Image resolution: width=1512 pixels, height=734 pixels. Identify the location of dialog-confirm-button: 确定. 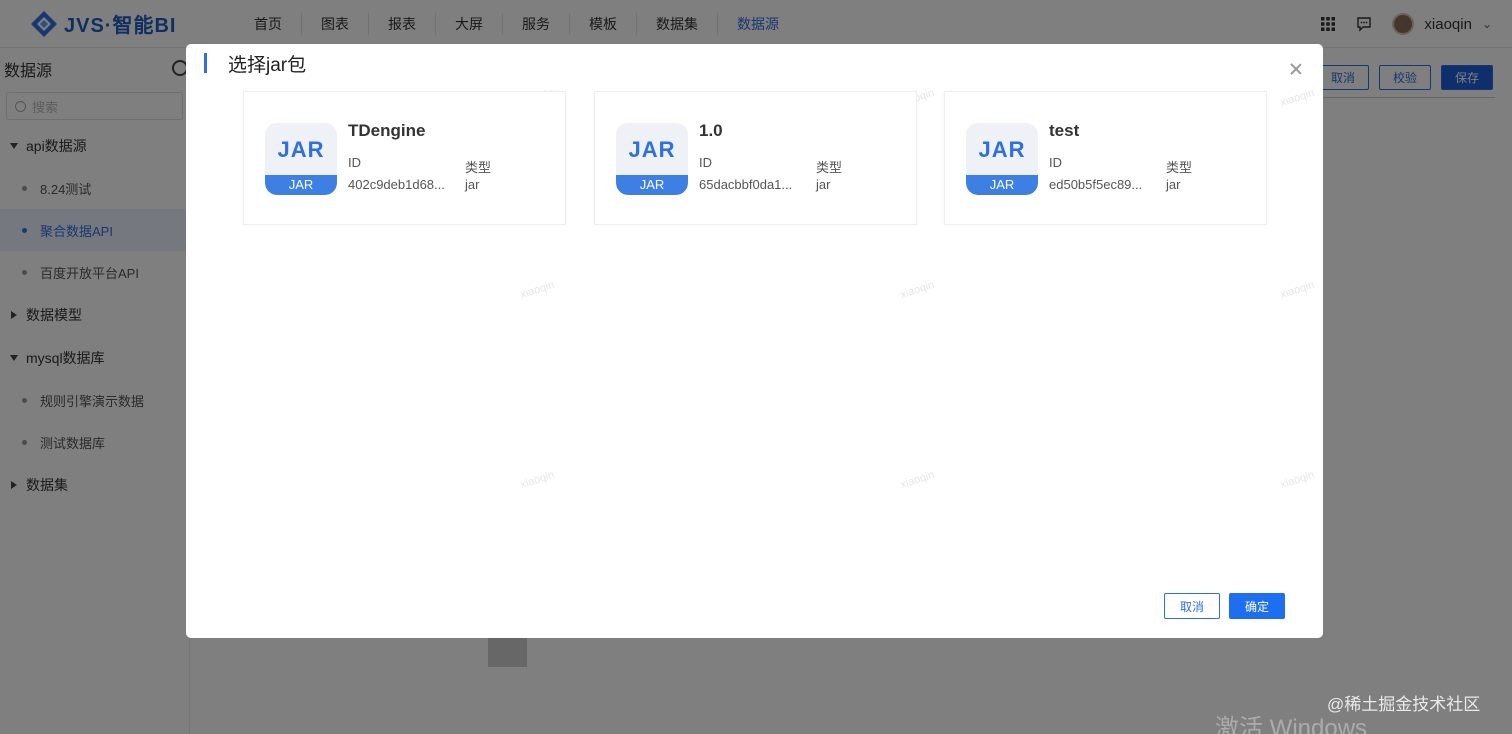
(1257, 606).